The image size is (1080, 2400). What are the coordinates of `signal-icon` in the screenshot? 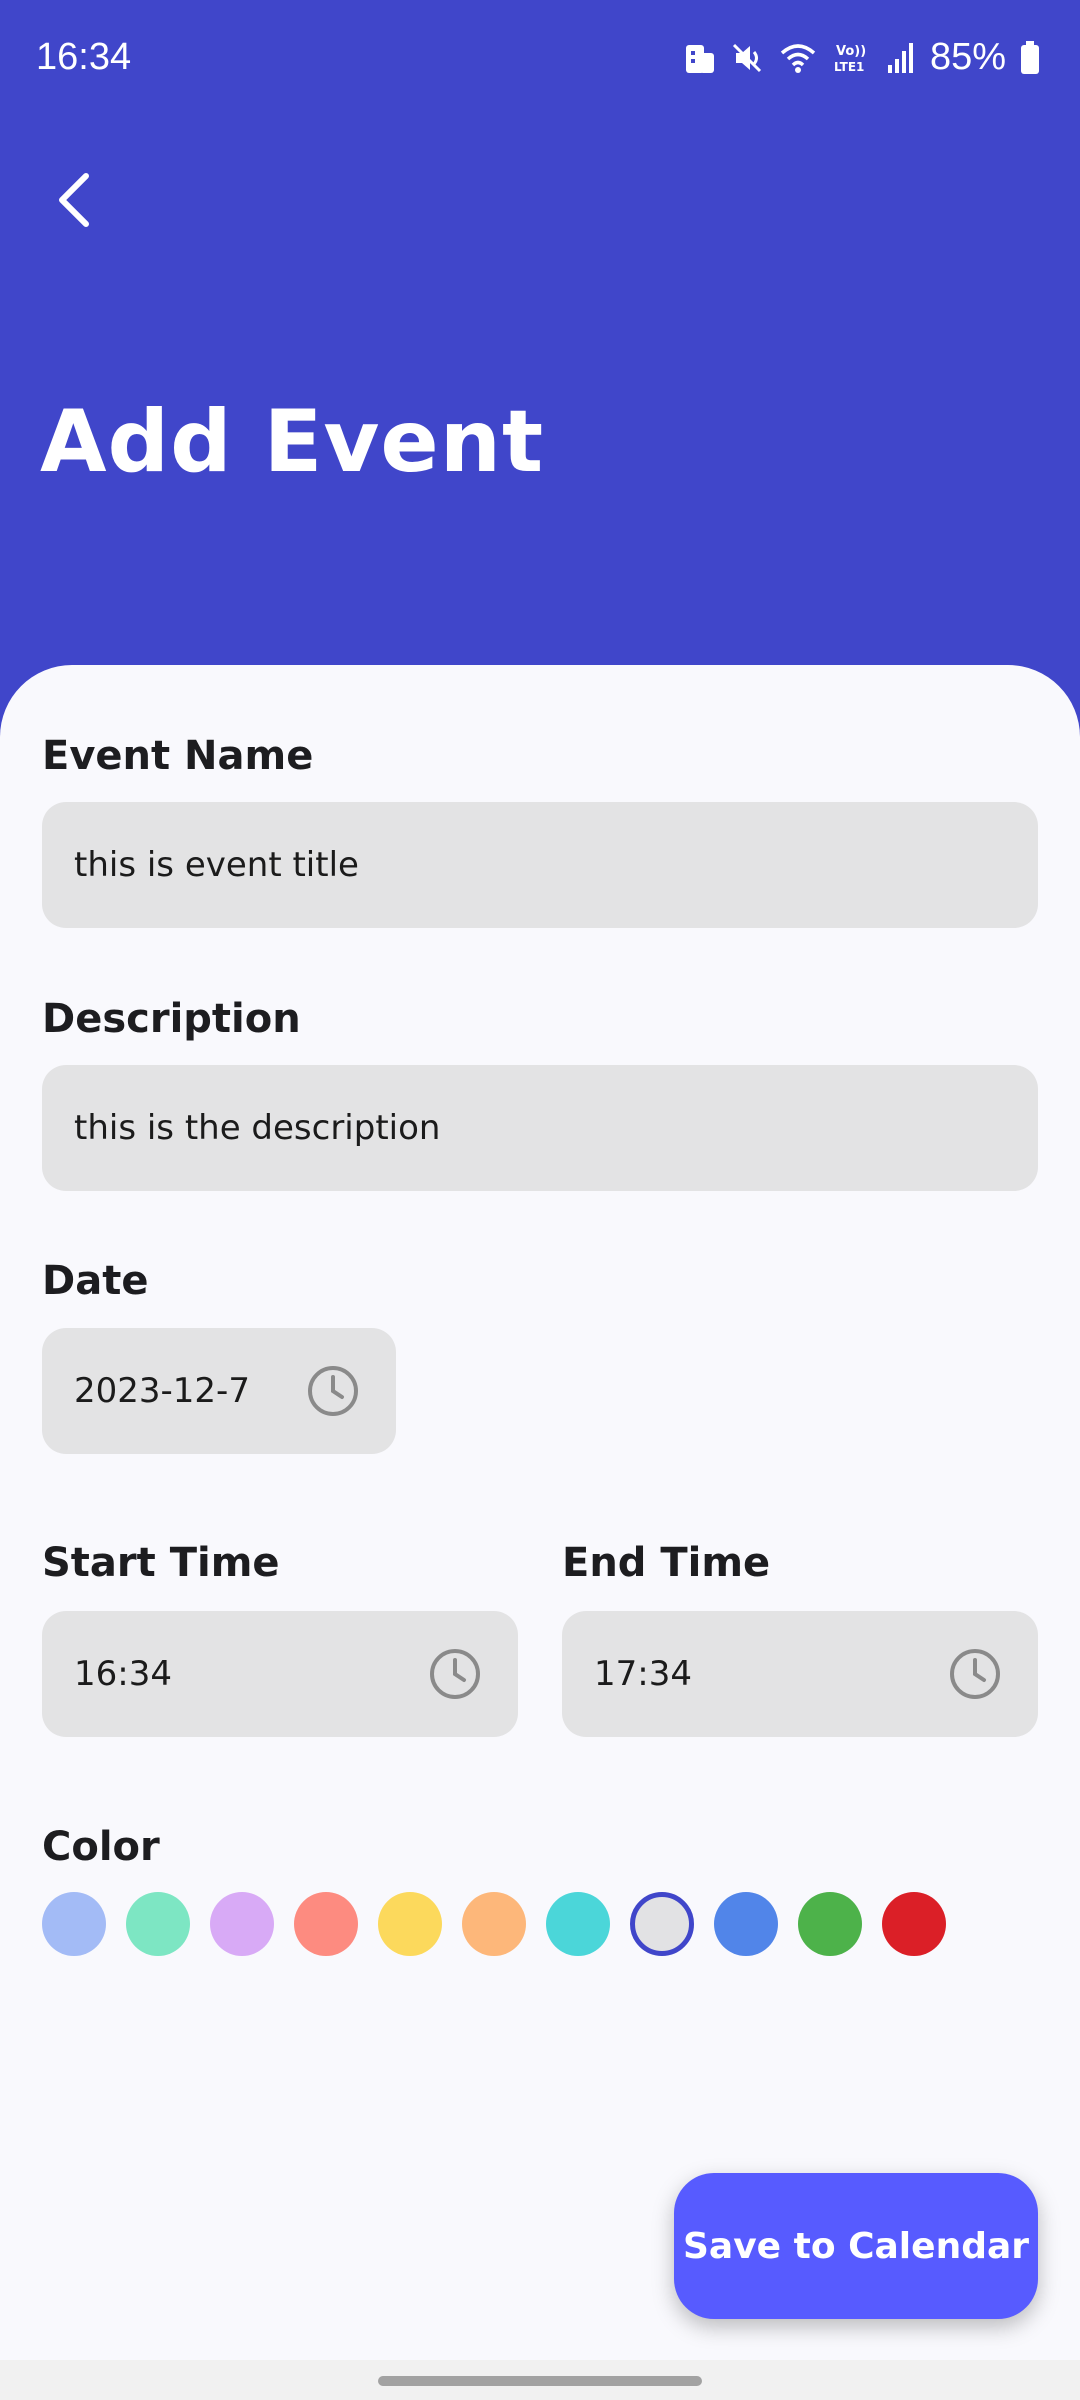 It's located at (900, 57).